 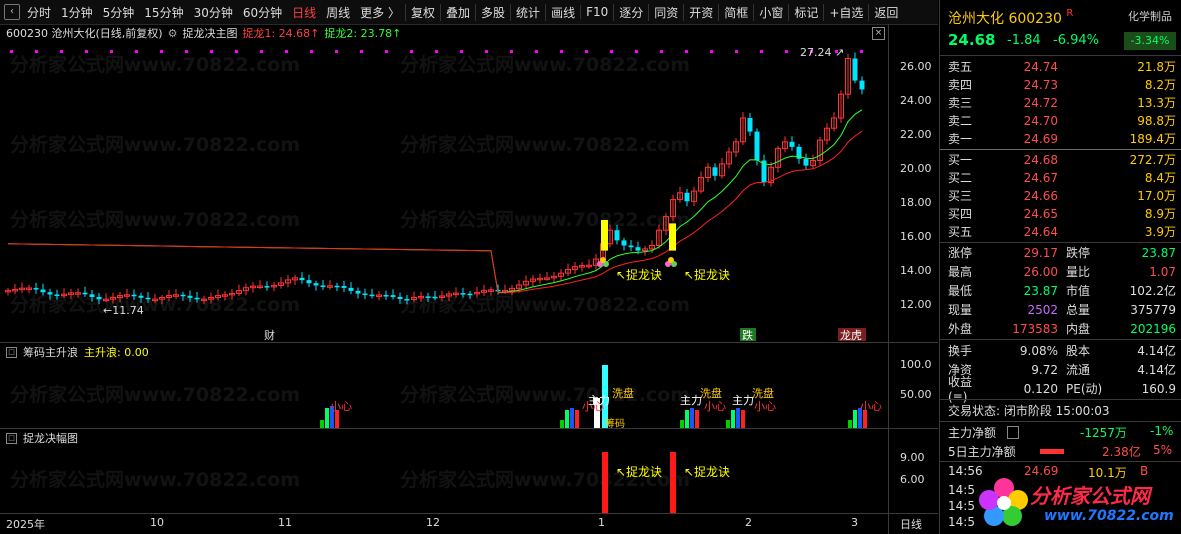 I want to click on stat-item: 涨停 29.17, so click(x=1003, y=253).